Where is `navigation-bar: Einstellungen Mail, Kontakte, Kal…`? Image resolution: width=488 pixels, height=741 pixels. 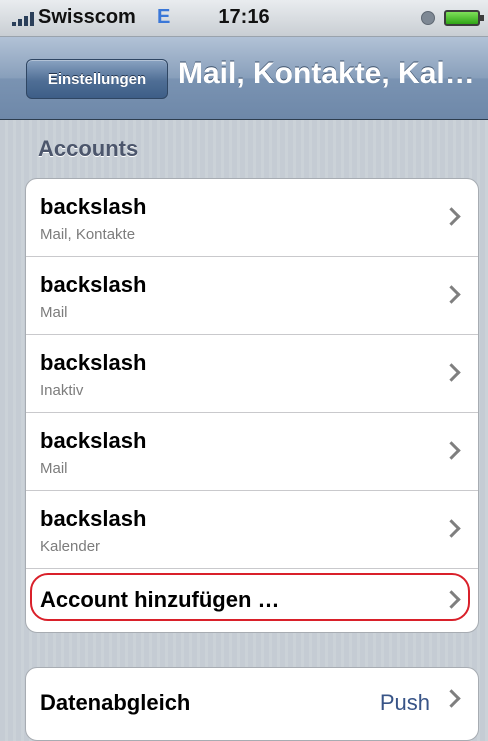
navigation-bar: Einstellungen Mail, Kontakte, Kal… is located at coordinates (244, 78).